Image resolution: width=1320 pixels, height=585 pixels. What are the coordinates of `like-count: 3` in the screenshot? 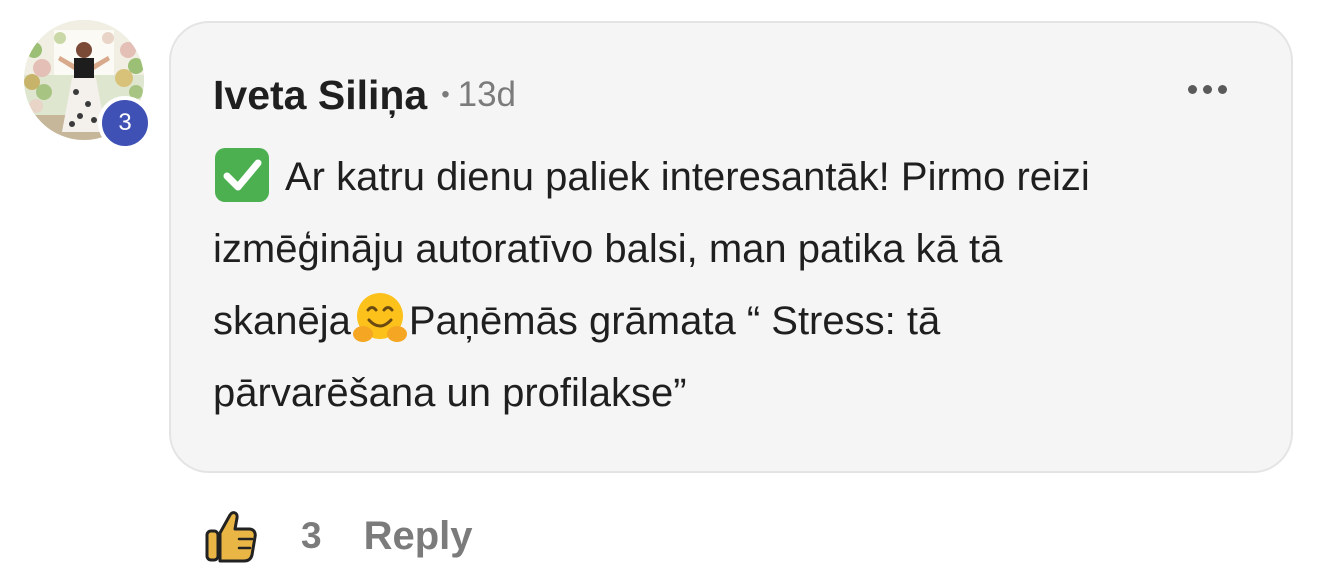 It's located at (311, 535).